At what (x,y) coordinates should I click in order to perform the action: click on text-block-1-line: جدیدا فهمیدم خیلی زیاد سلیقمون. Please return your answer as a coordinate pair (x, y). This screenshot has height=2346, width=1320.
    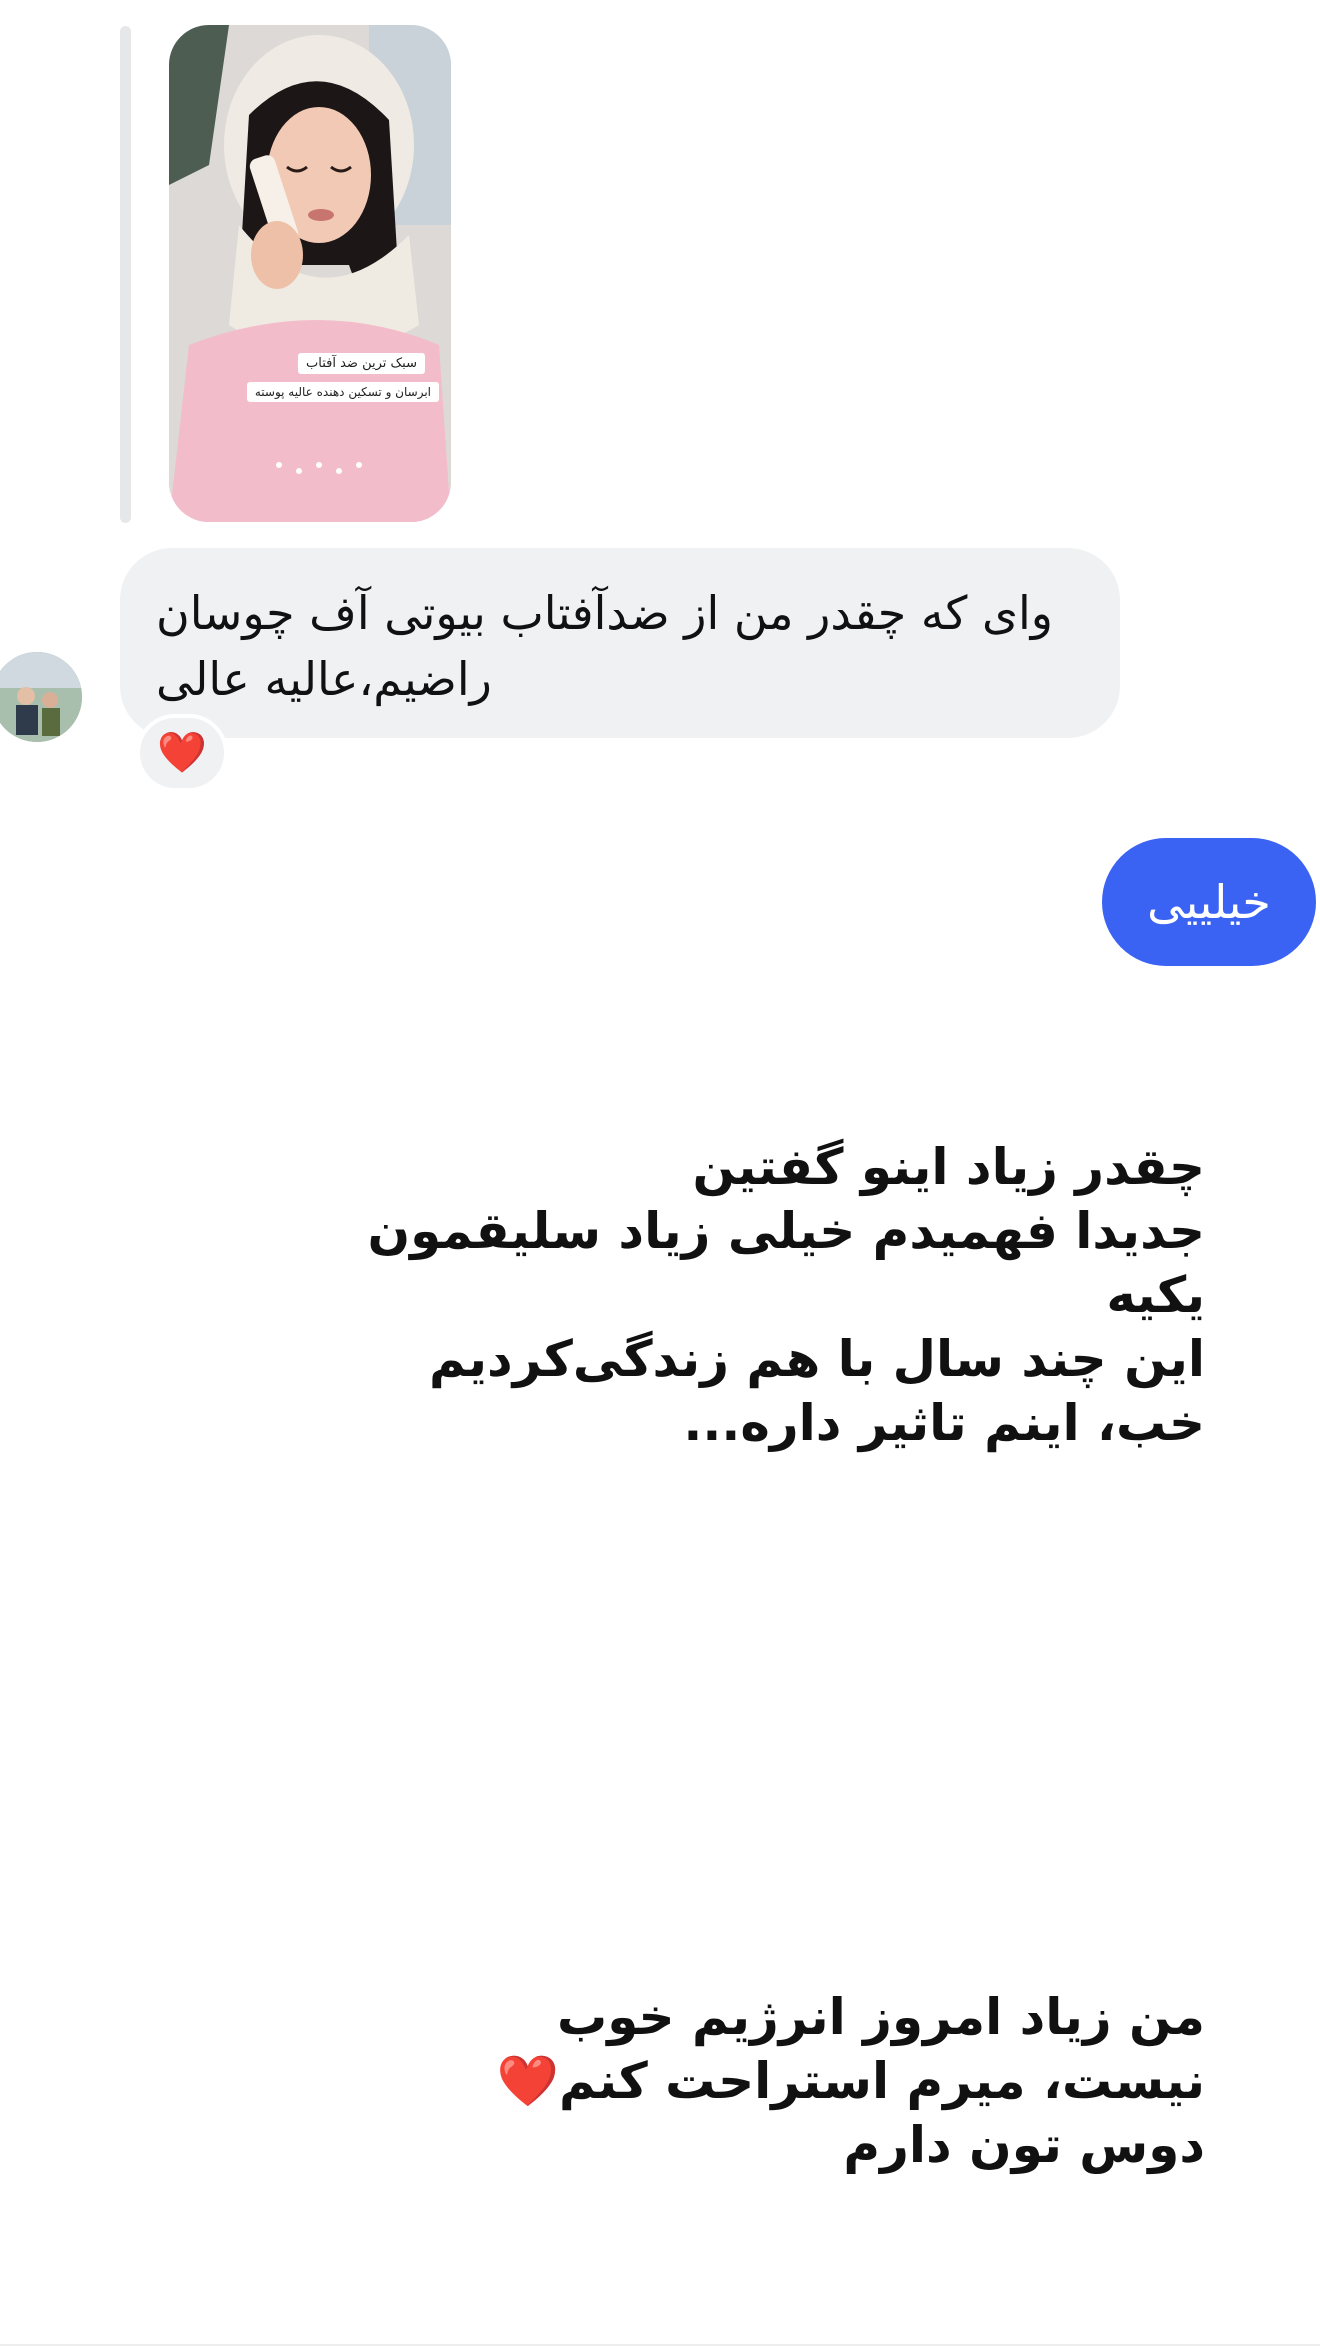
    Looking at the image, I should click on (786, 1231).